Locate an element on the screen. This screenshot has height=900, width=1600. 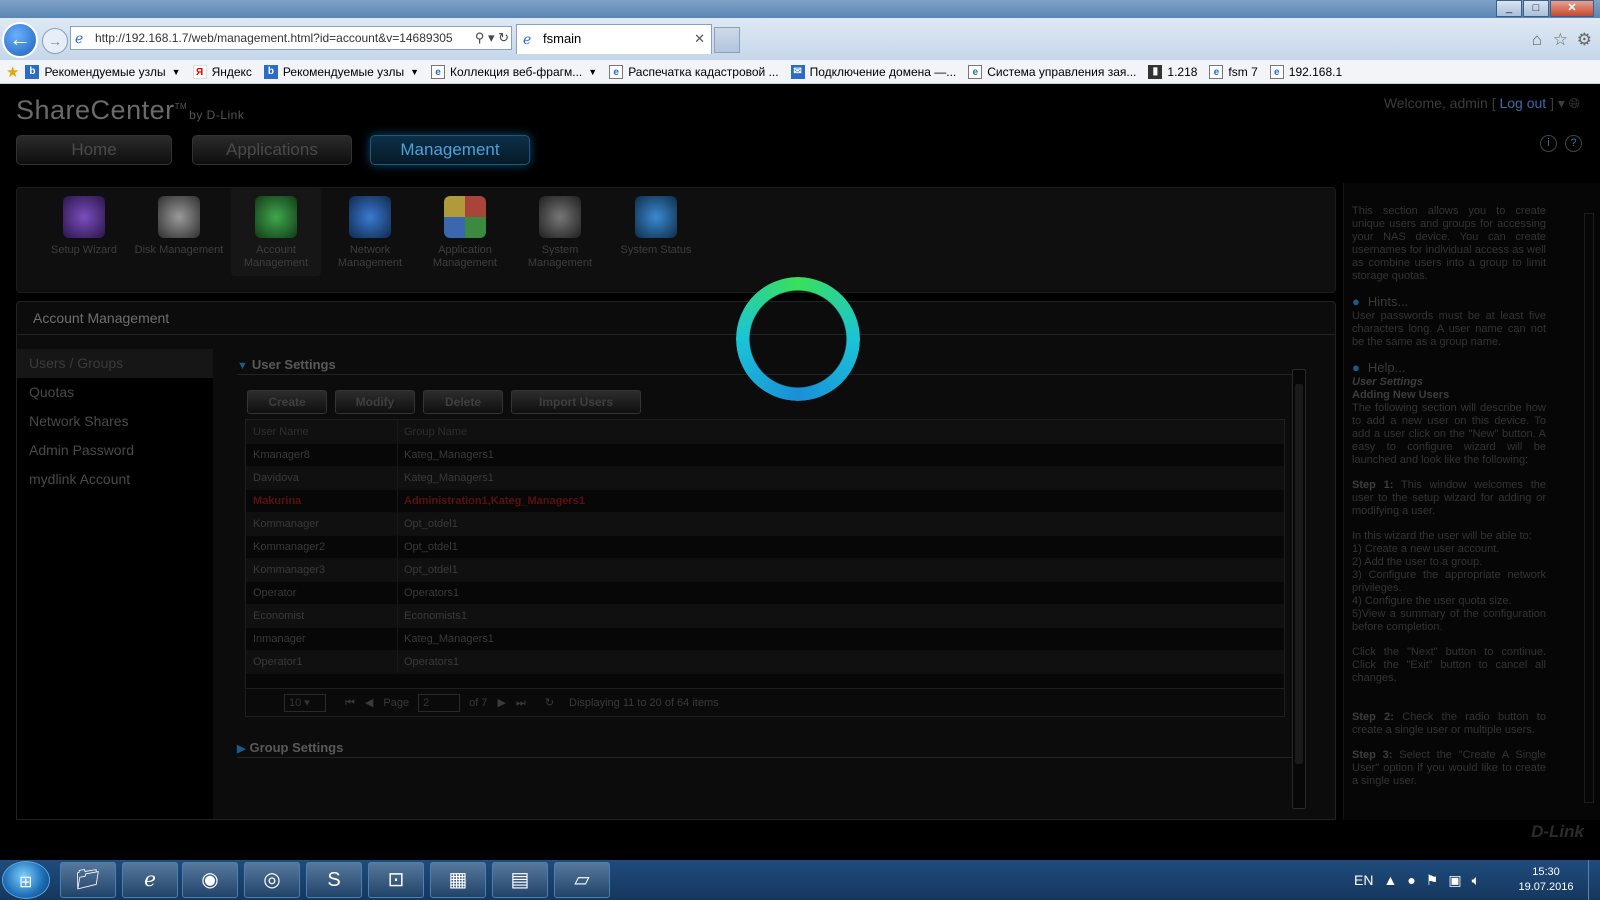
loading-spinner is located at coordinates (798, 339).